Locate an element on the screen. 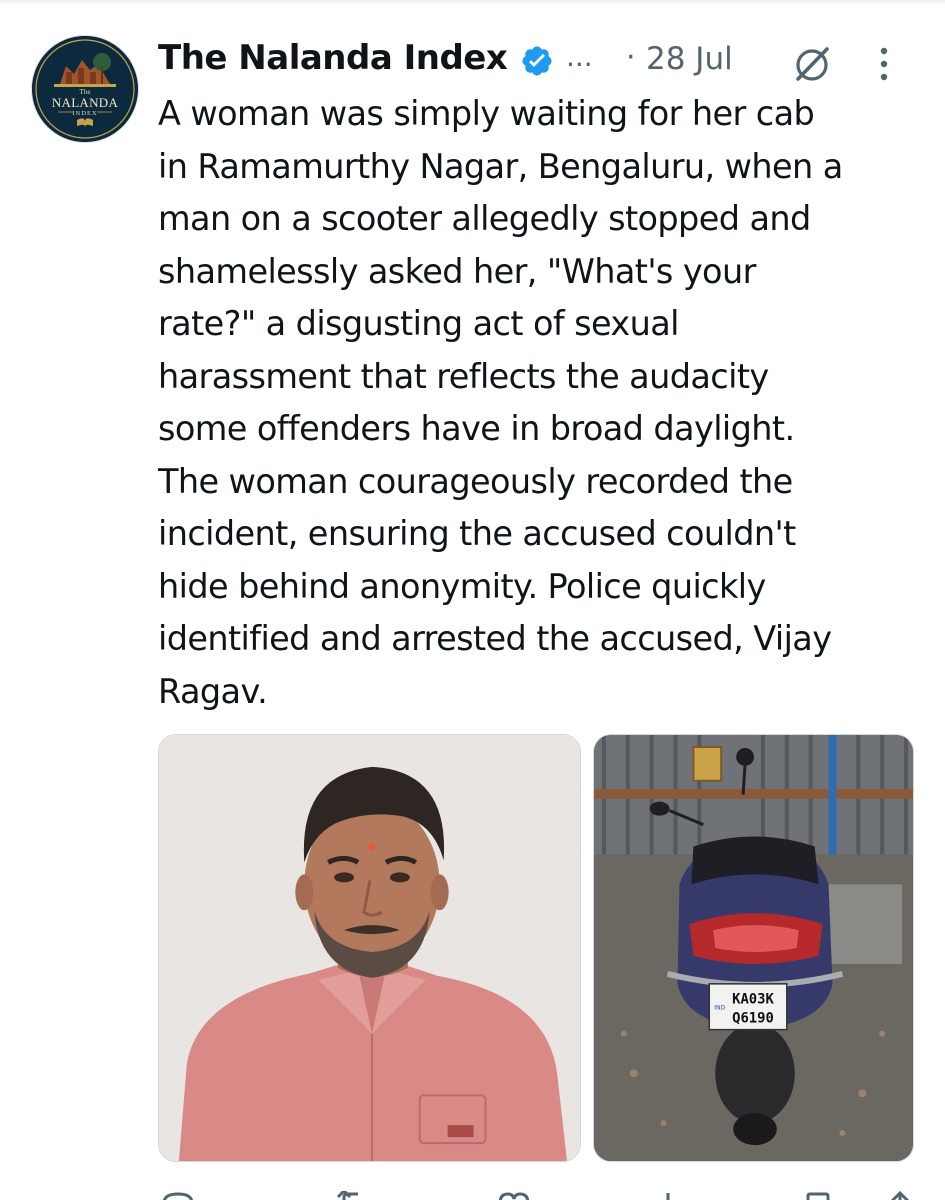 The image size is (945, 1200). tweet-text-line: A woman was simply waiting for her cab is located at coordinates (486, 113).